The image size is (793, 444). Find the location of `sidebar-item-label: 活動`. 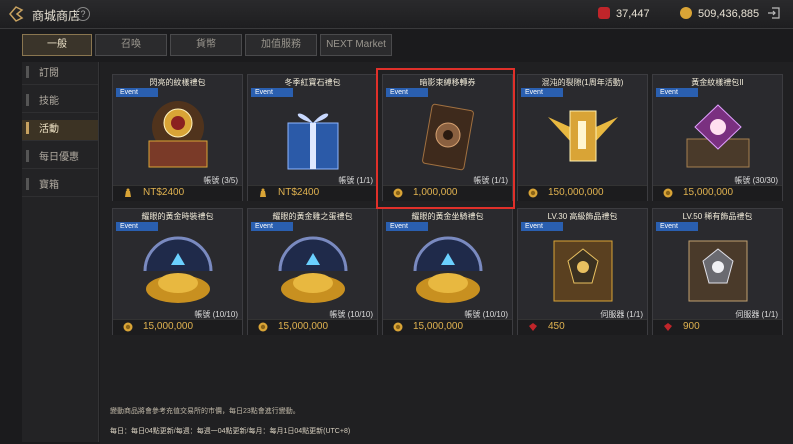

sidebar-item-label: 活動 is located at coordinates (49, 129).